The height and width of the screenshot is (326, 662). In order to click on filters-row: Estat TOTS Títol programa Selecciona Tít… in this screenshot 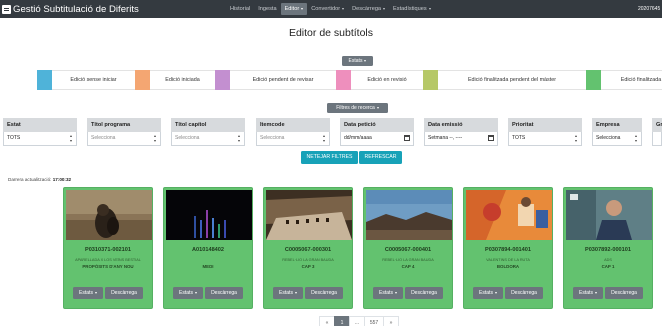, I will do `click(331, 133)`.